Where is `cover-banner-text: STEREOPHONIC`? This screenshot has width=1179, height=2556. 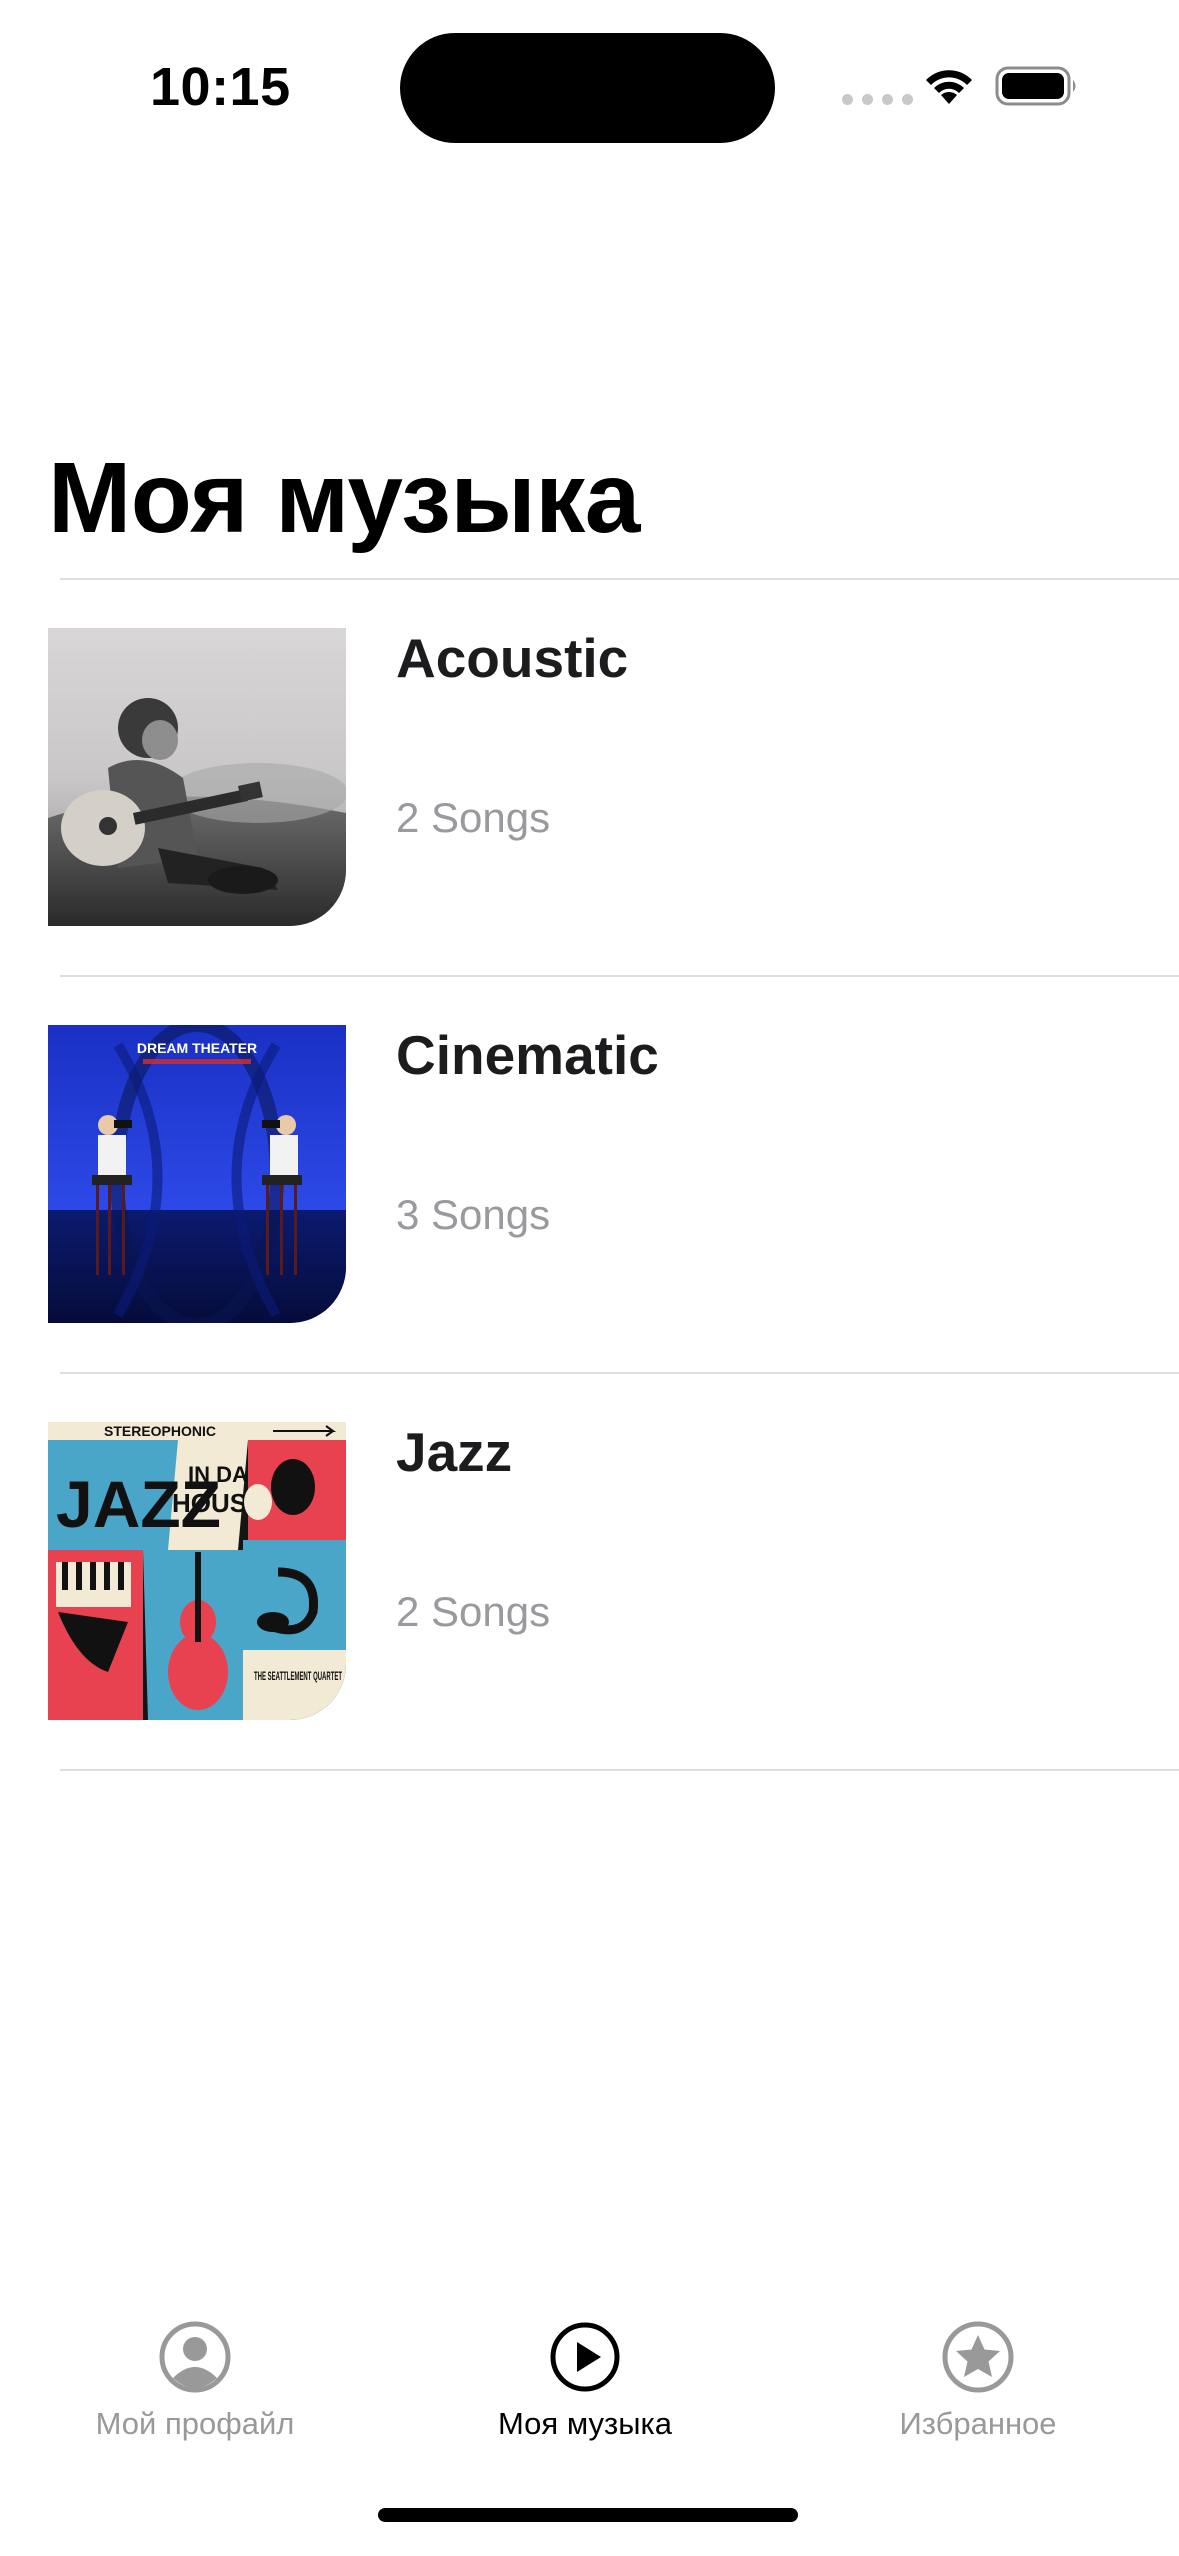 cover-banner-text: STEREOPHONIC is located at coordinates (160, 1431).